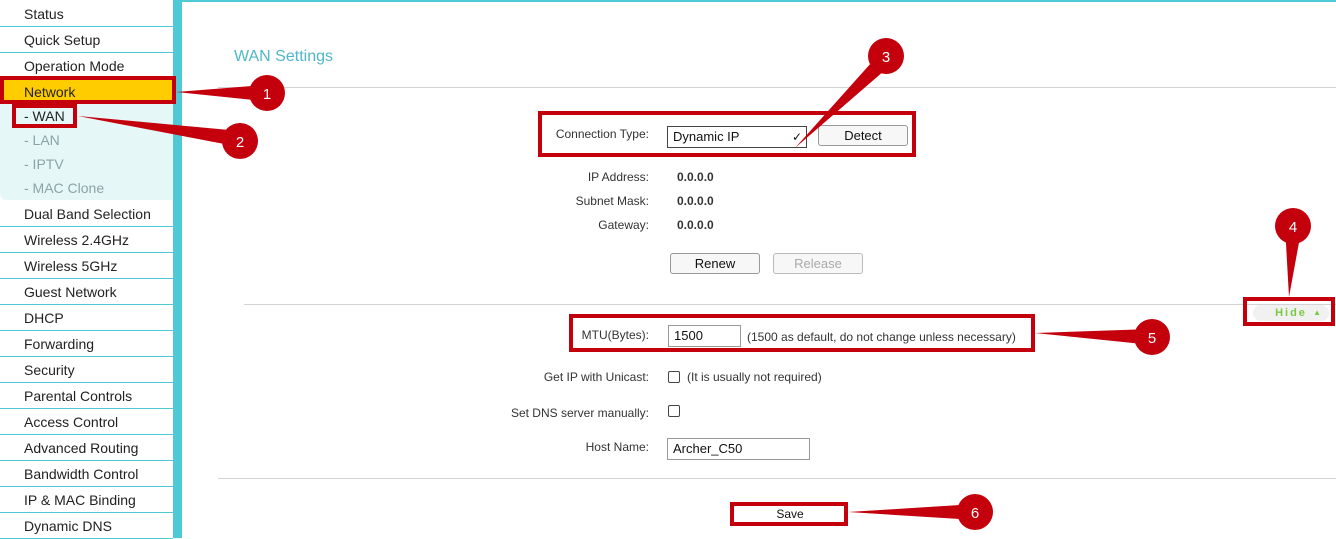  I want to click on renew-button: Renew, so click(715, 263).